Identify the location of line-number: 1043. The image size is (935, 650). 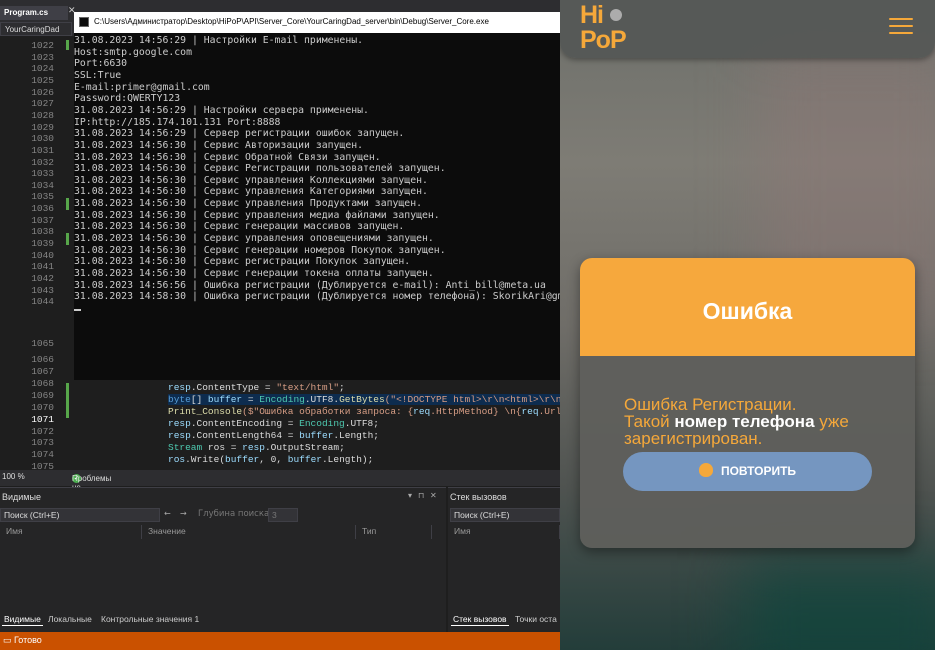
(42, 290).